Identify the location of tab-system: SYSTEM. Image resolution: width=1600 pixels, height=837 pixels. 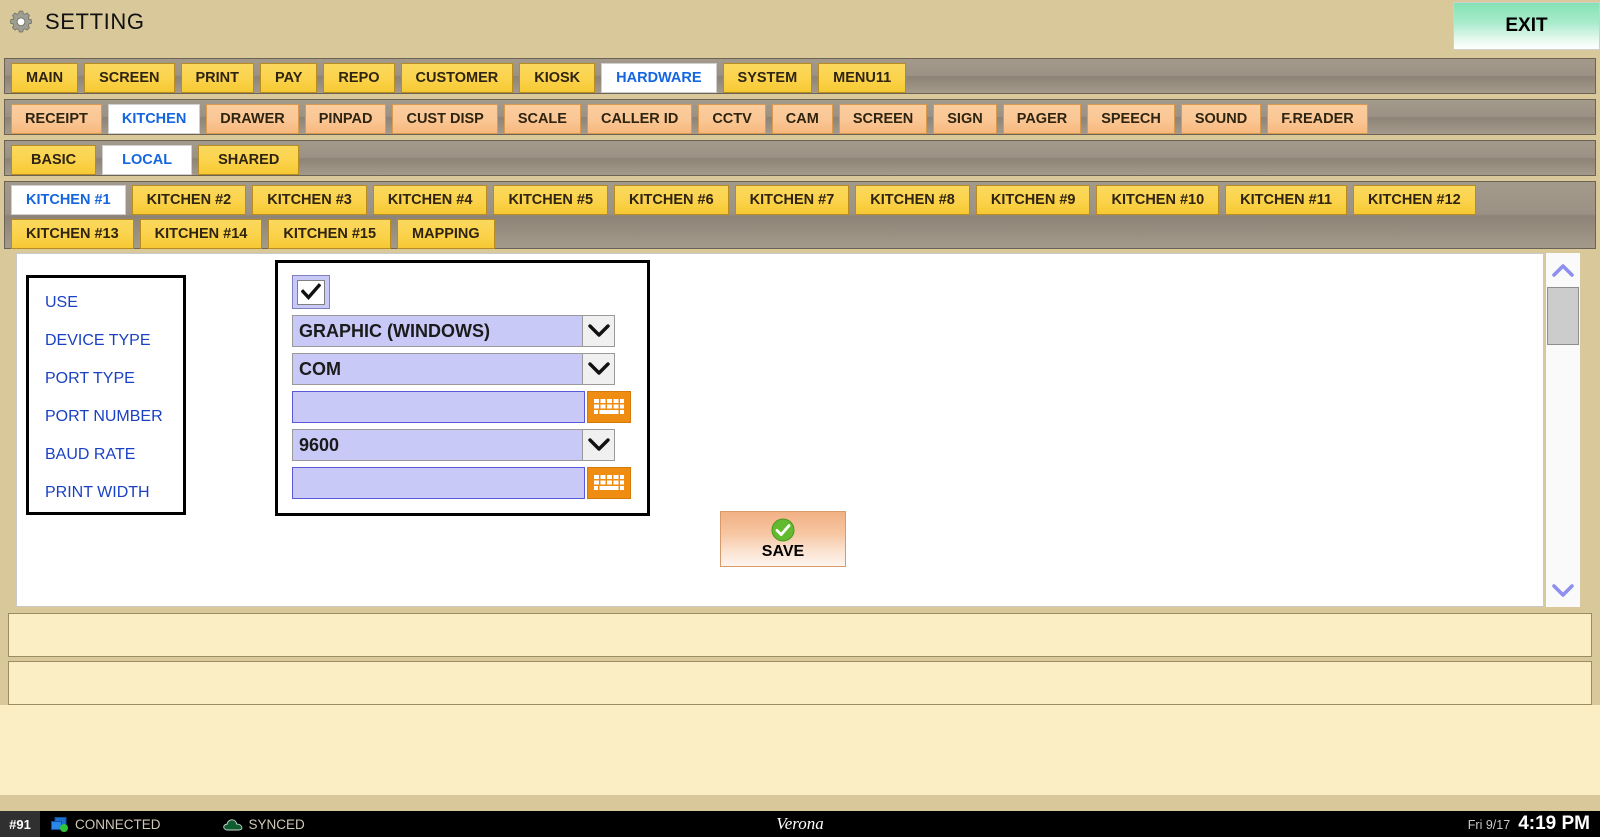
(767, 78).